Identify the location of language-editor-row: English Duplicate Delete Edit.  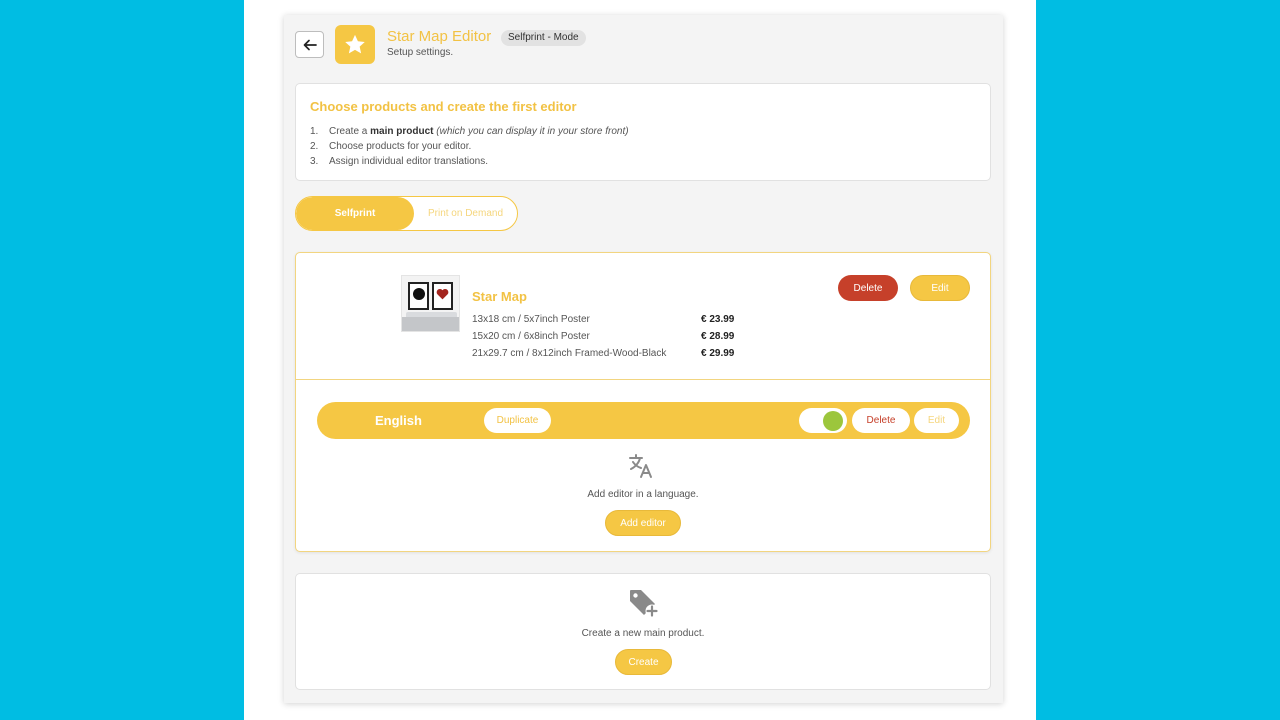
(643, 420).